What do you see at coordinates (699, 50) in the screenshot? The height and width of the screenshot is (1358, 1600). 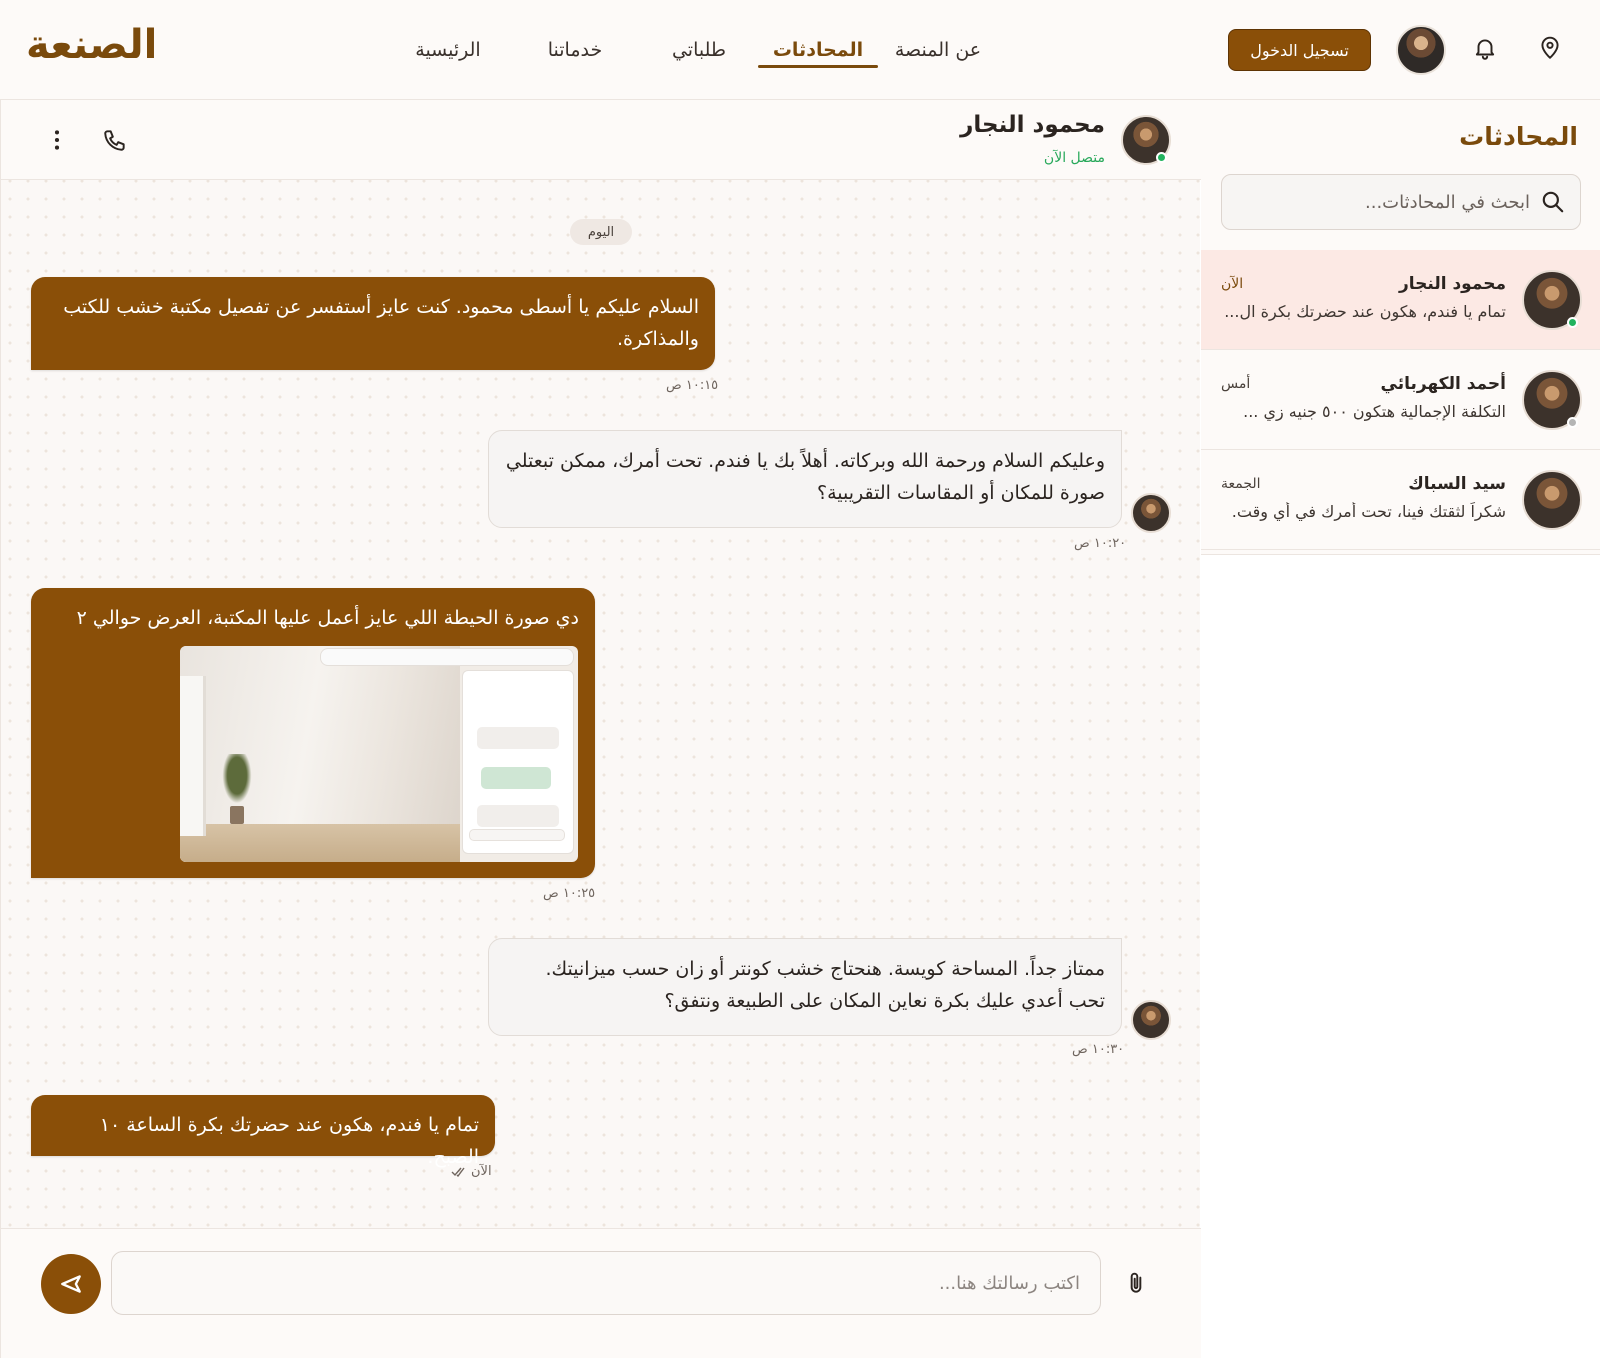 I see `nav-link-my-orders: طلباتي` at bounding box center [699, 50].